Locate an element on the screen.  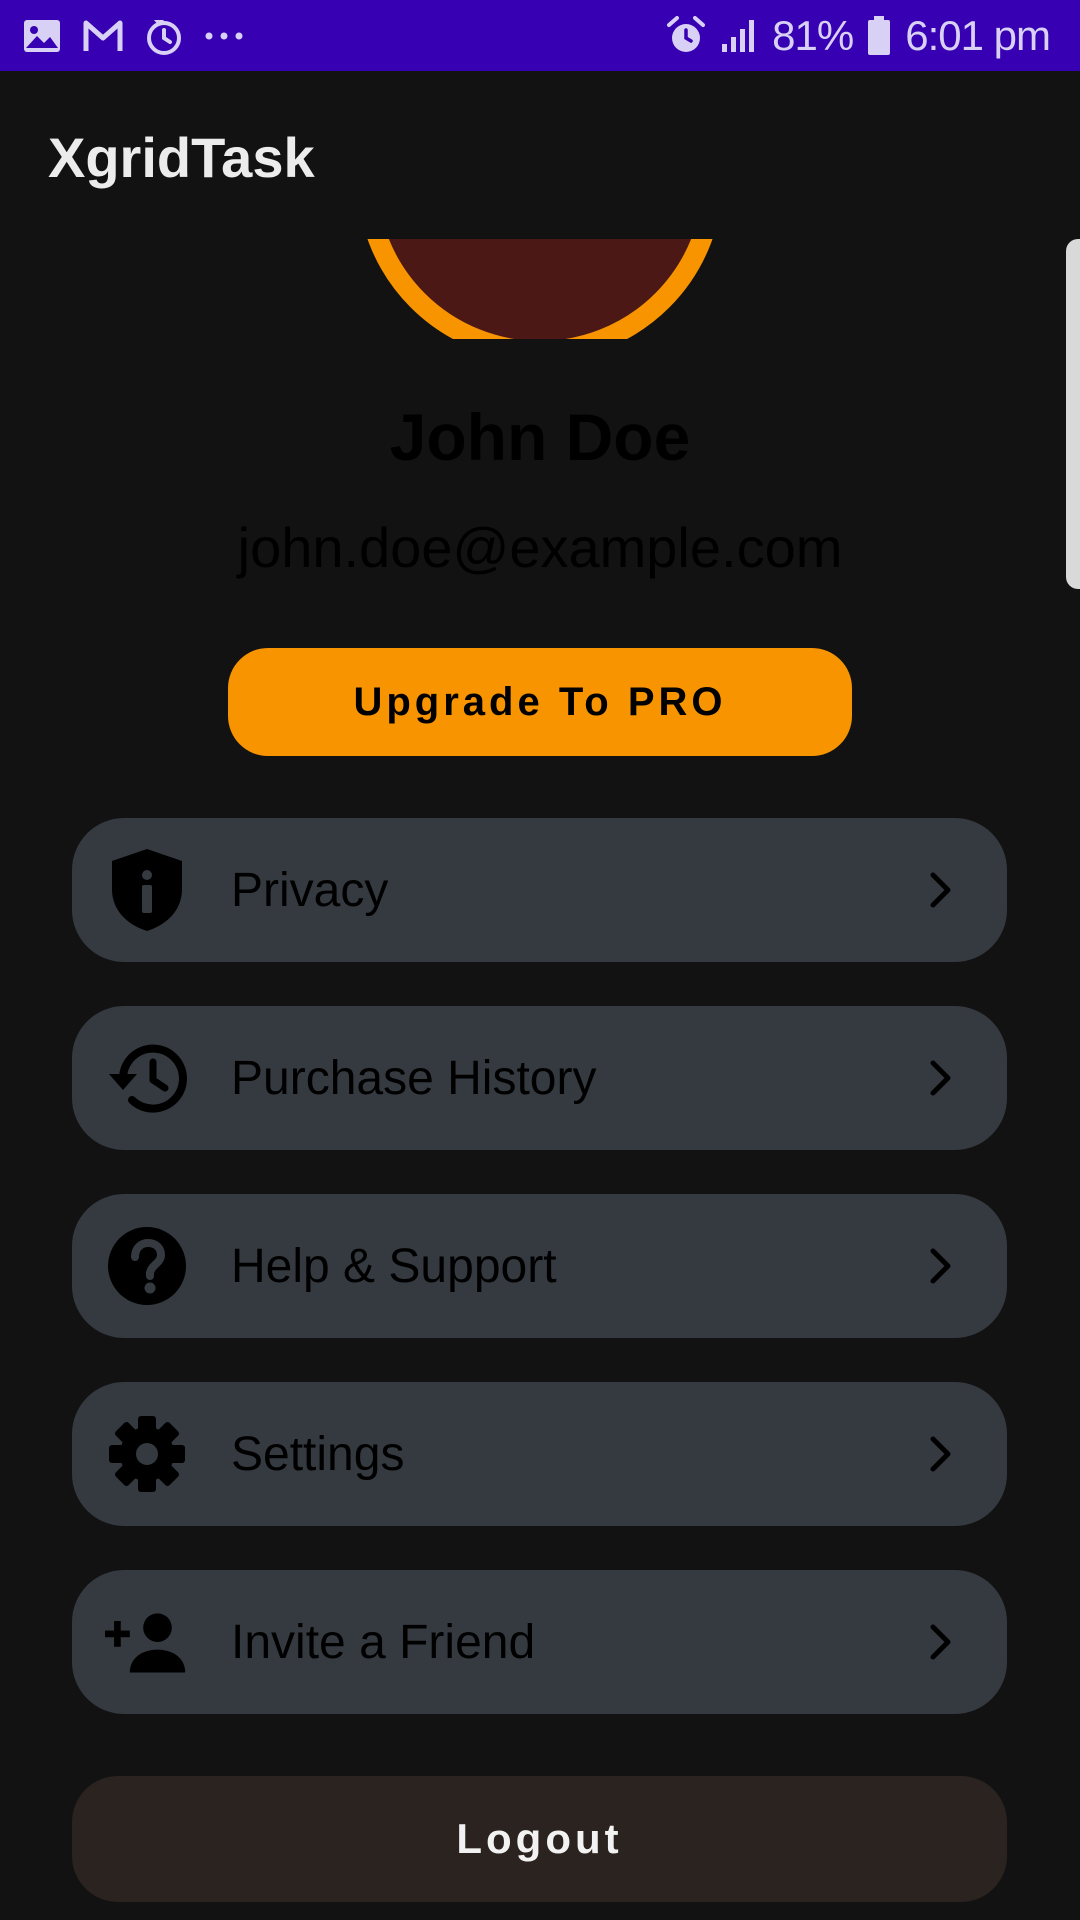
menu-item-label: Invite a Friend is located at coordinates (383, 1642).